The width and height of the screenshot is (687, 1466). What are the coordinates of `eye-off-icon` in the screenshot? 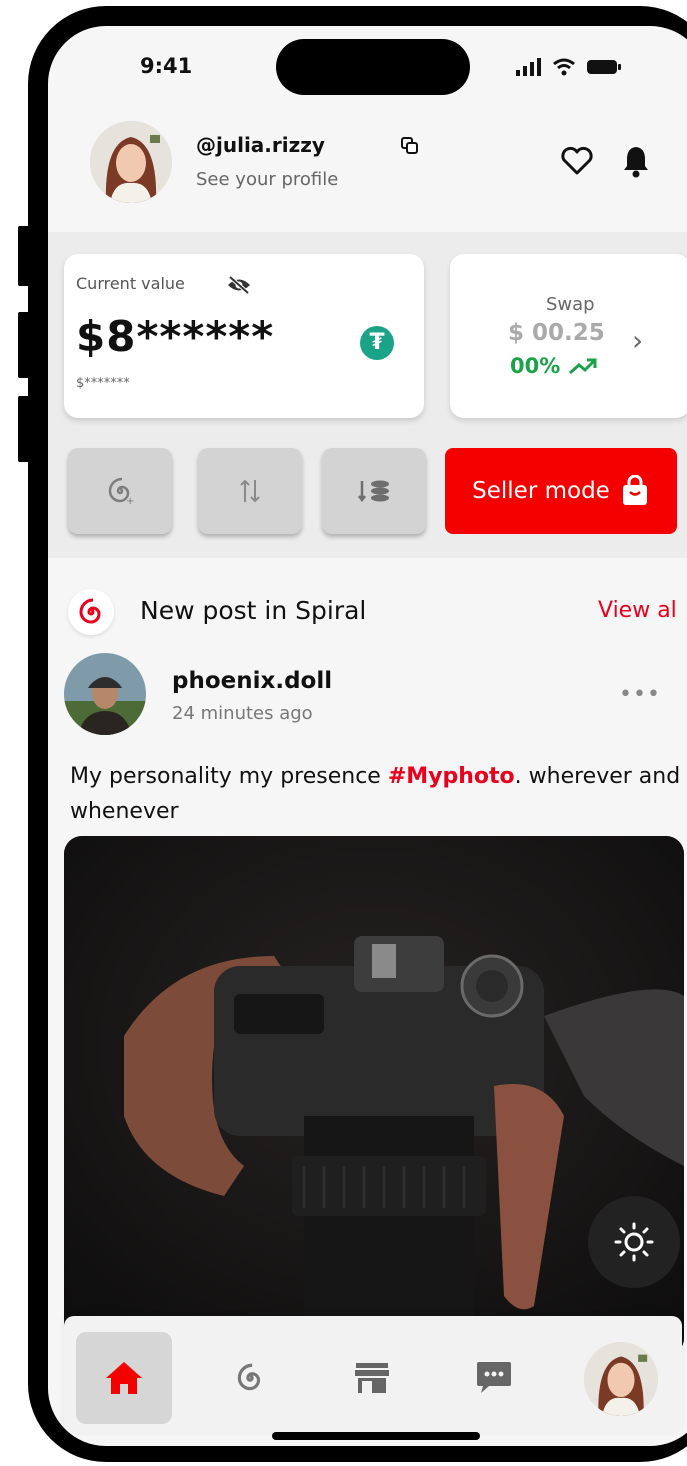 It's located at (239, 285).